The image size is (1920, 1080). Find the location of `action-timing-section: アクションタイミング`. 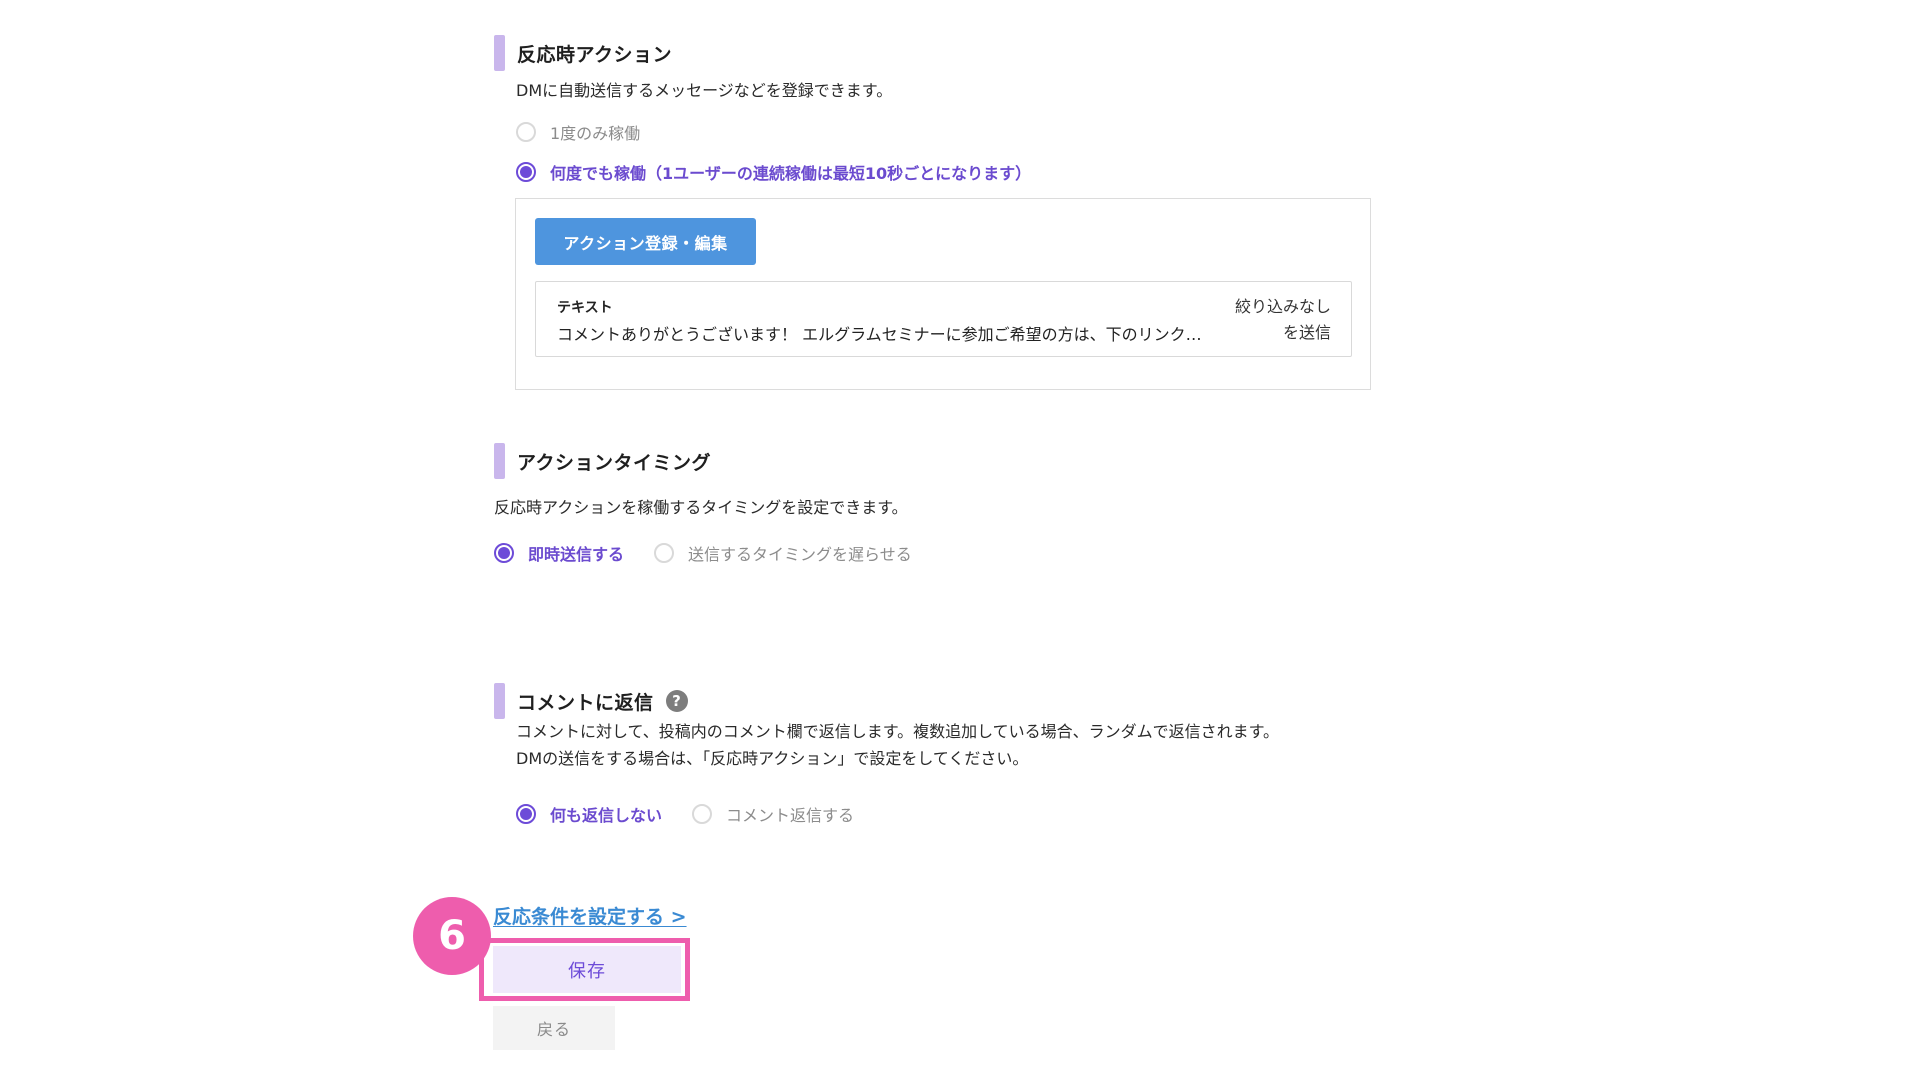

action-timing-section: アクションタイミング is located at coordinates (602, 461).